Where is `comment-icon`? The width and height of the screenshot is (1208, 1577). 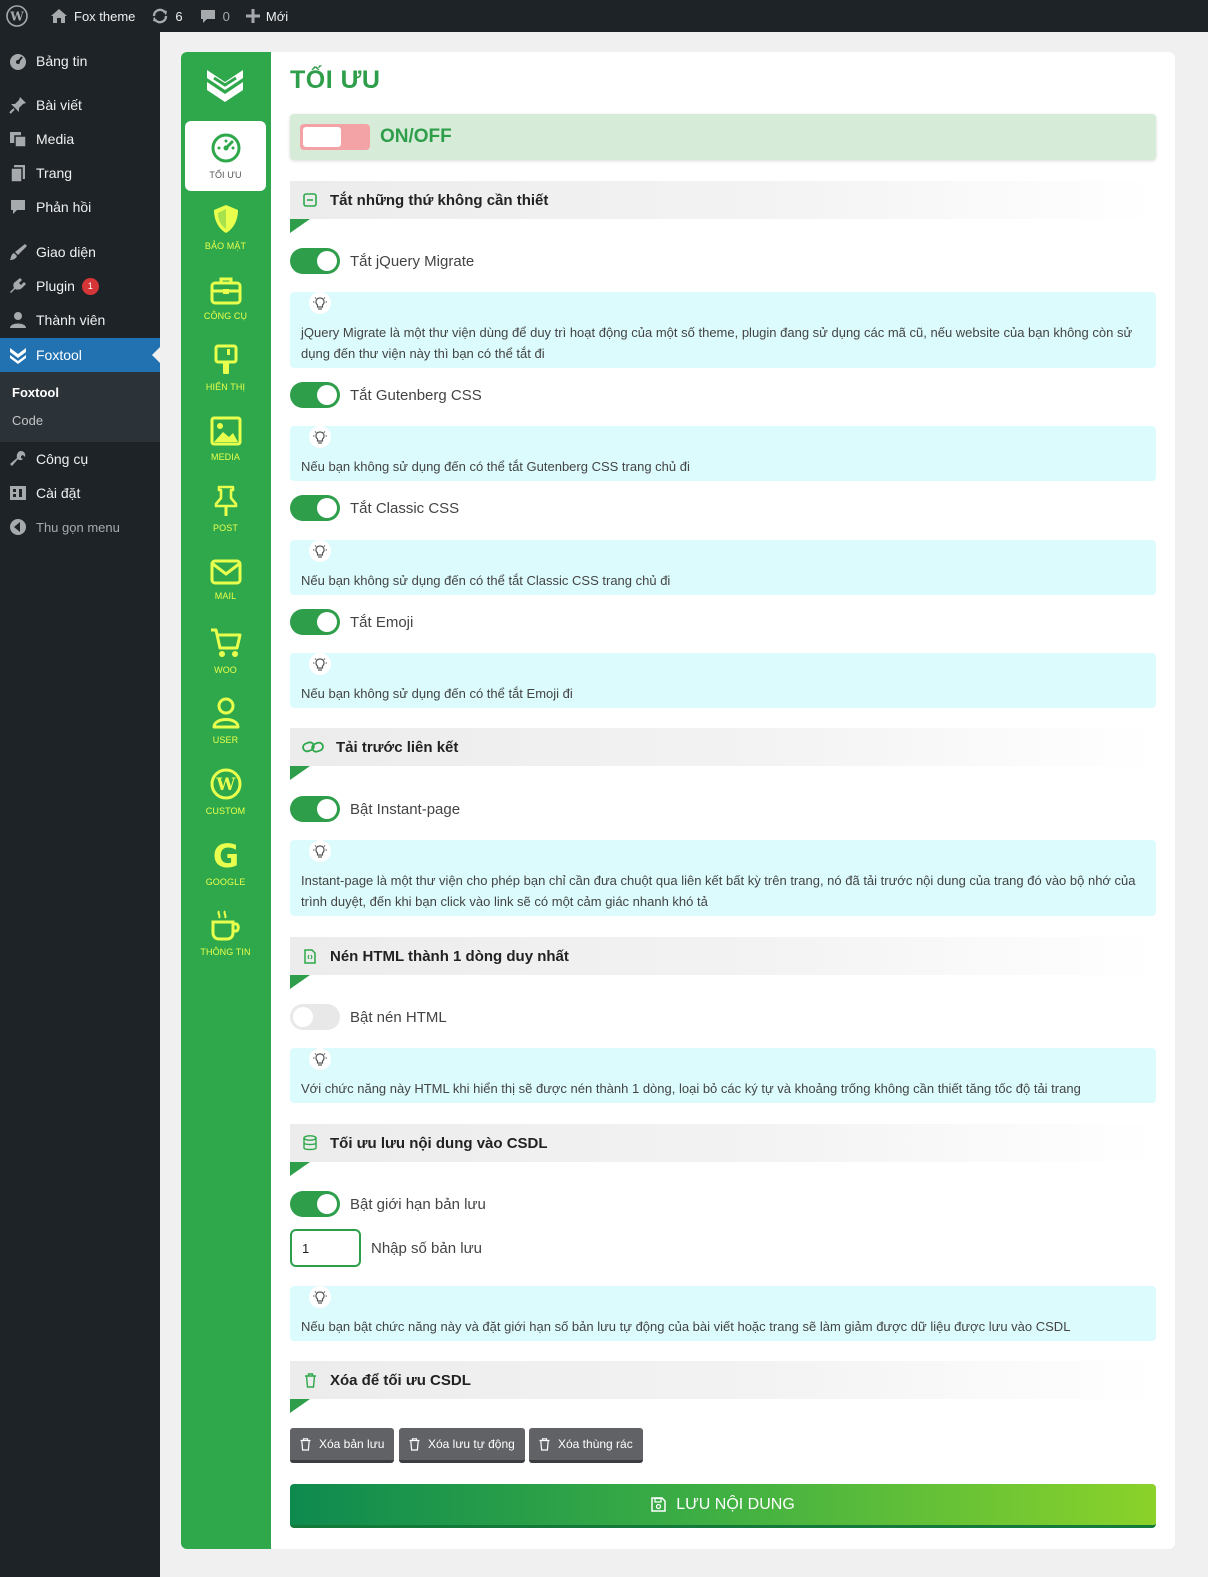 comment-icon is located at coordinates (207, 16).